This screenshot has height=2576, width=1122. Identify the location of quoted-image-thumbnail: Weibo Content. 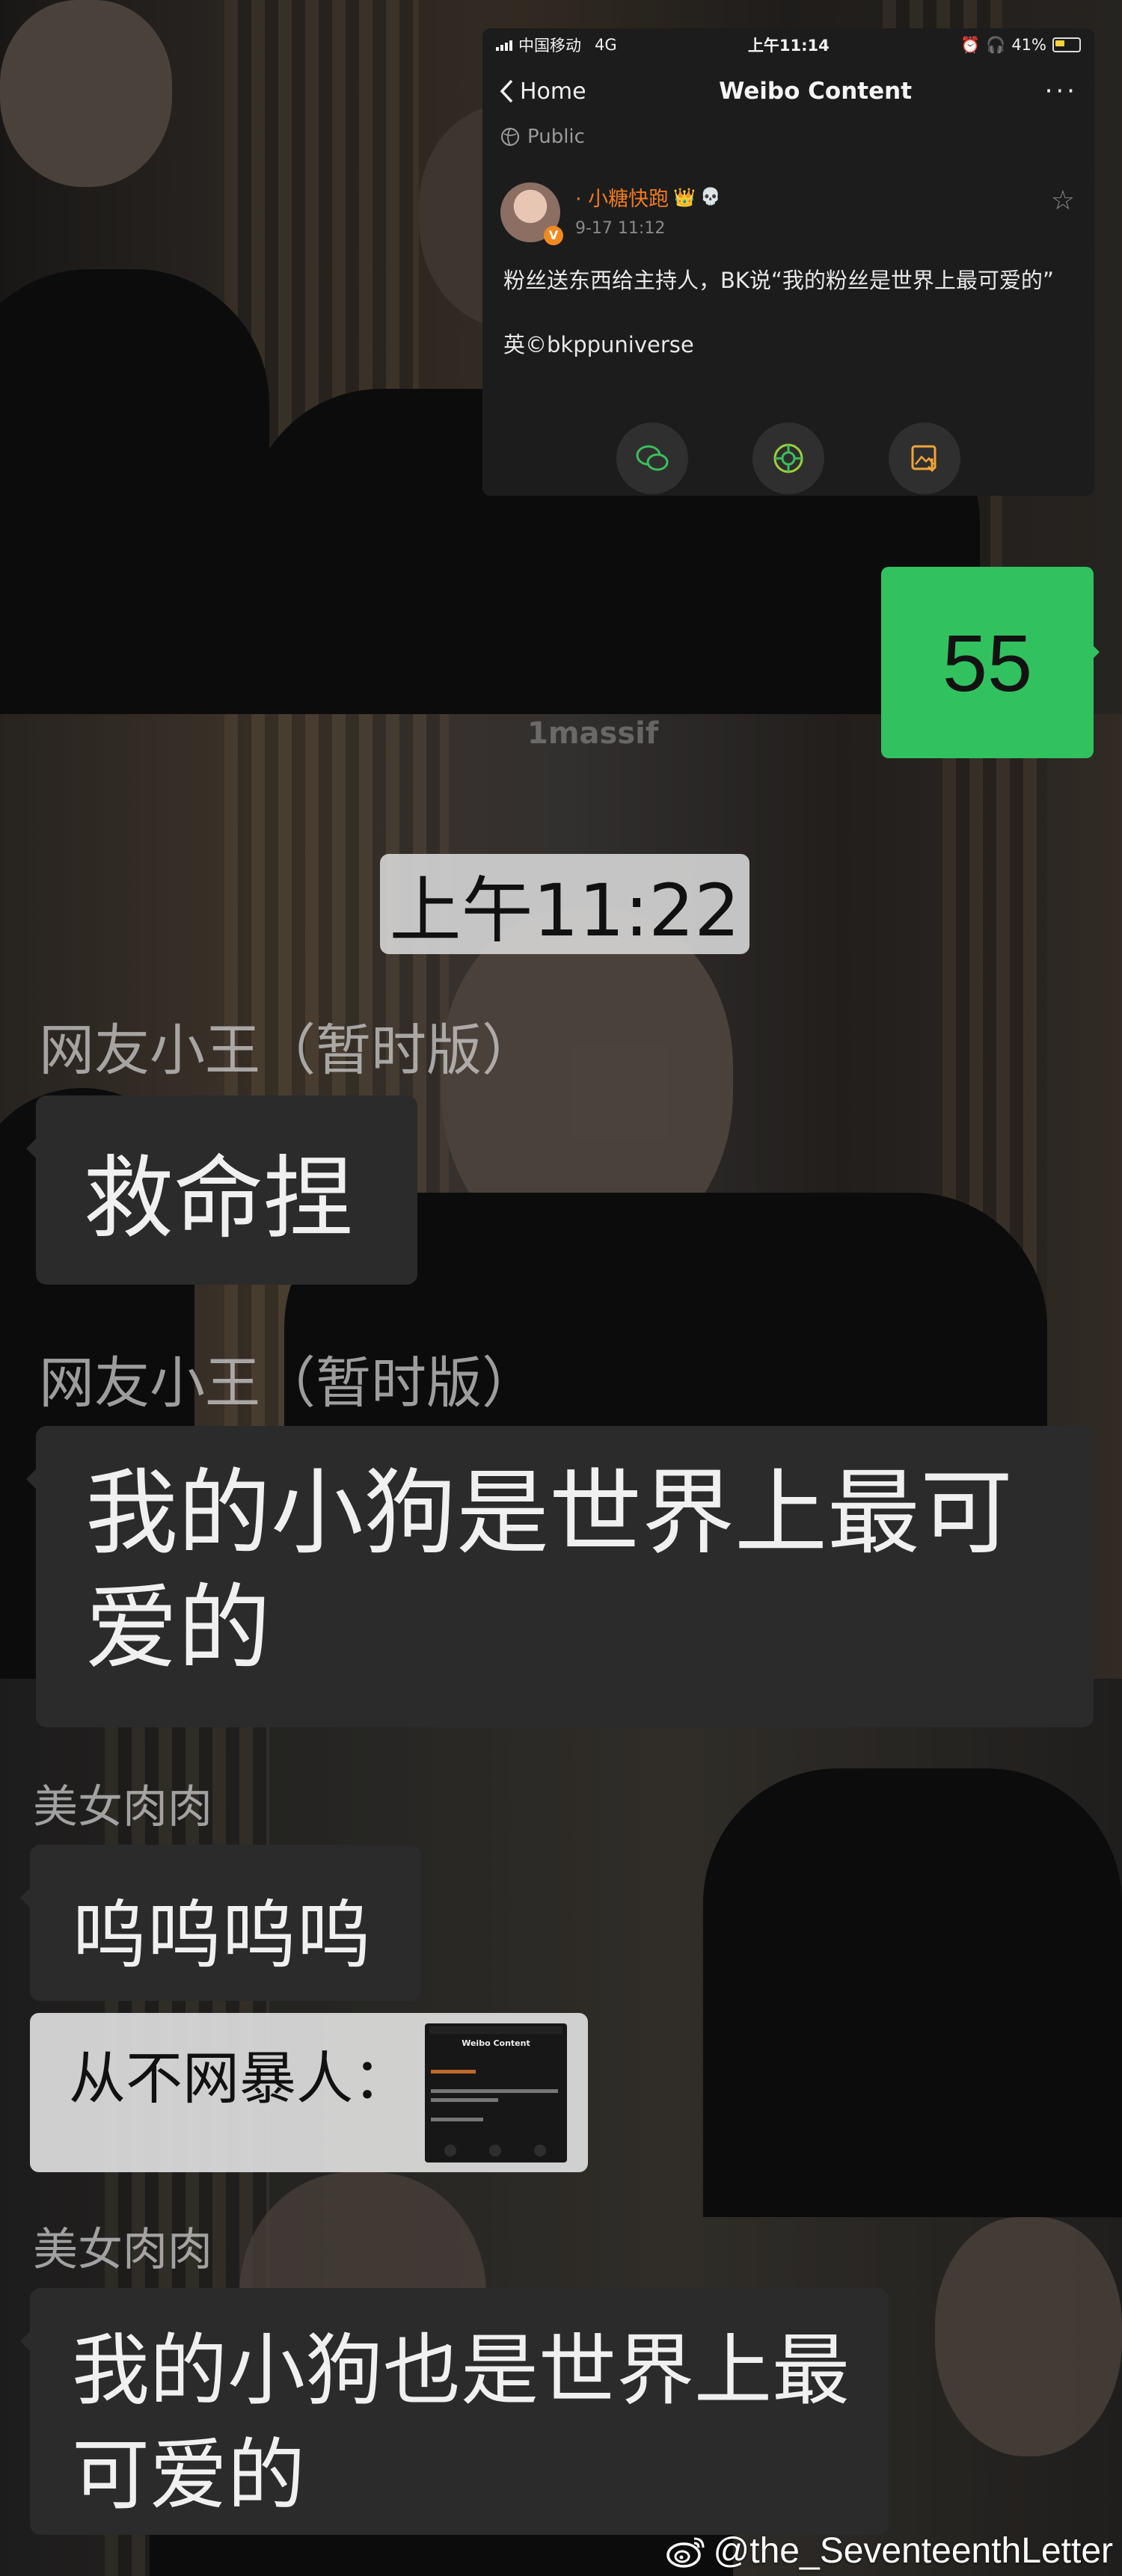
(496, 2092).